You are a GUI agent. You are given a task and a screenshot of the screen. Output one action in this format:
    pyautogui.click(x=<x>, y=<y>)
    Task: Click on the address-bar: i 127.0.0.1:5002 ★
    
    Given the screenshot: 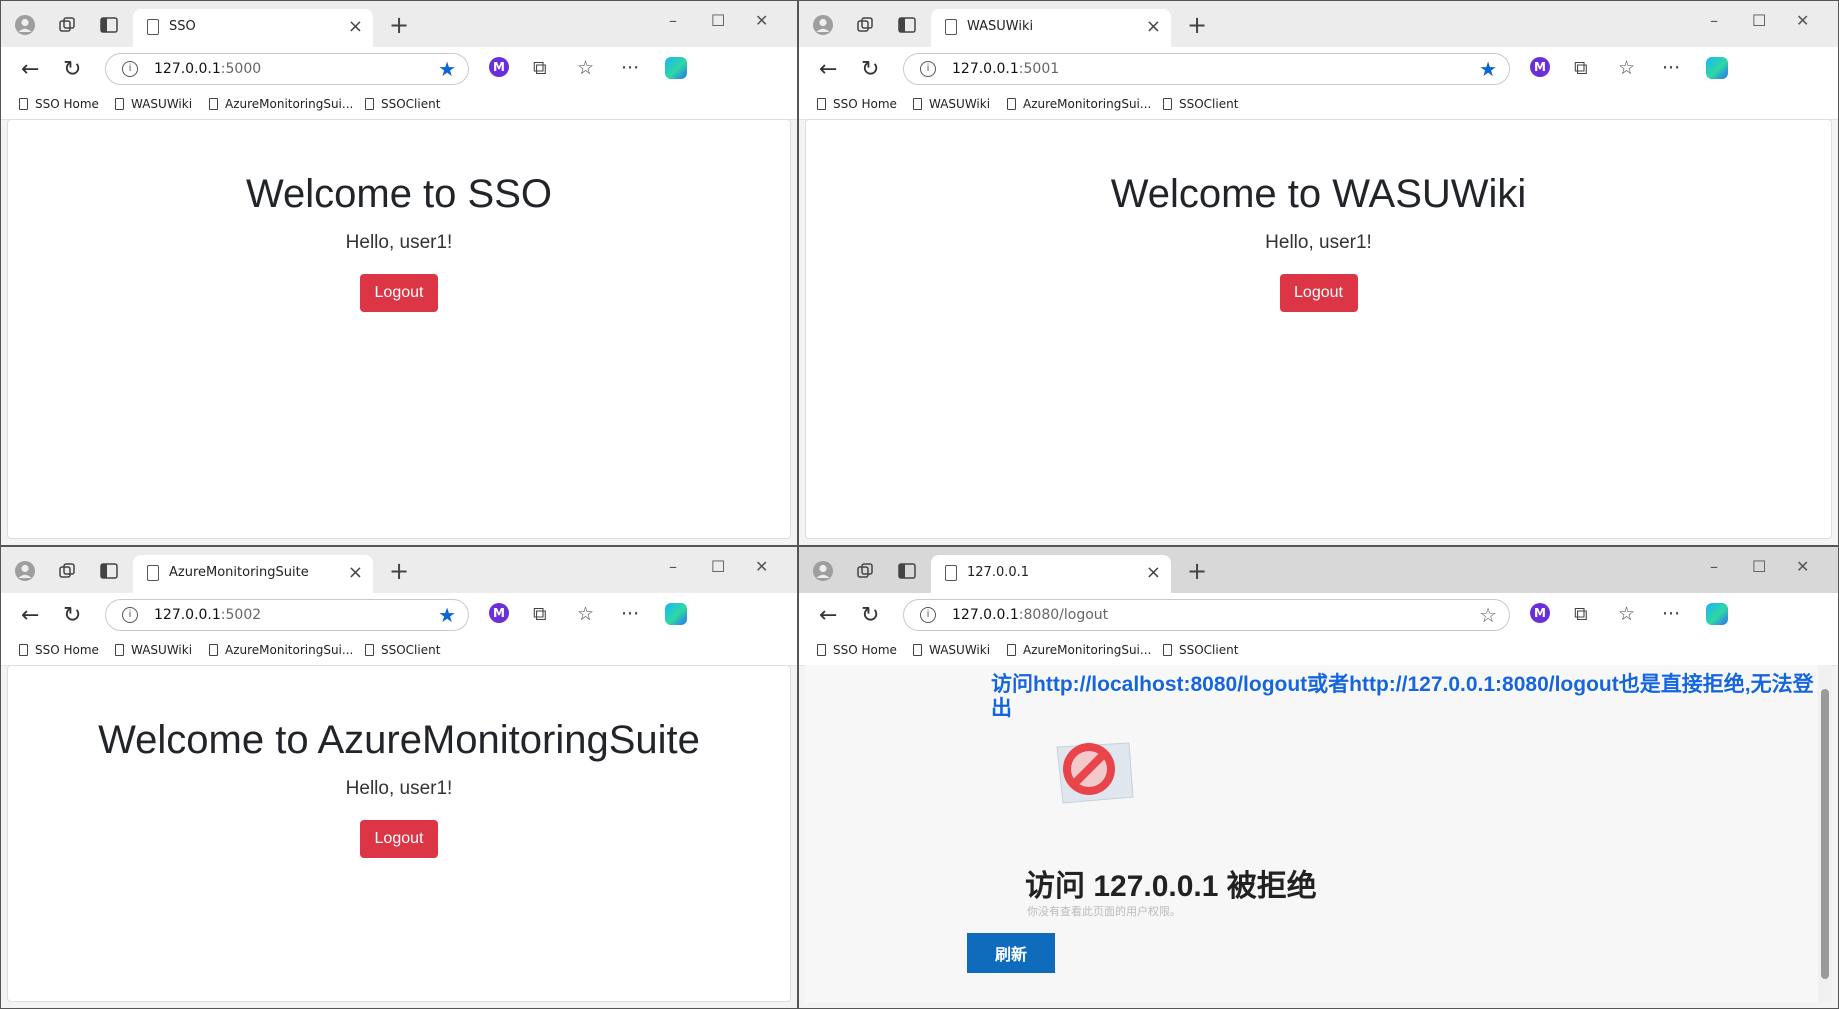 What is the action you would take?
    pyautogui.click(x=287, y=615)
    